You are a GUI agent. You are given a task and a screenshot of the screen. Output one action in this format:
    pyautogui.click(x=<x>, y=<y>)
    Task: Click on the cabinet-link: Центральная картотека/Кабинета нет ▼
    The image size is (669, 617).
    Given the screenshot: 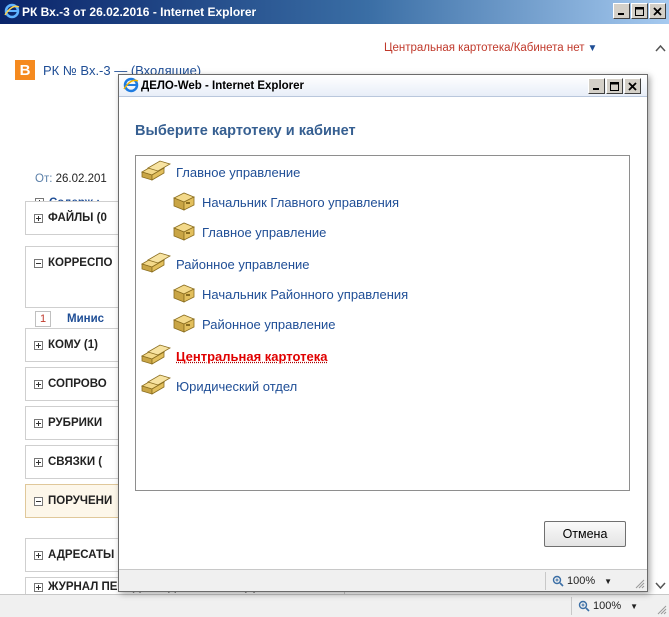 What is the action you would take?
    pyautogui.click(x=490, y=48)
    